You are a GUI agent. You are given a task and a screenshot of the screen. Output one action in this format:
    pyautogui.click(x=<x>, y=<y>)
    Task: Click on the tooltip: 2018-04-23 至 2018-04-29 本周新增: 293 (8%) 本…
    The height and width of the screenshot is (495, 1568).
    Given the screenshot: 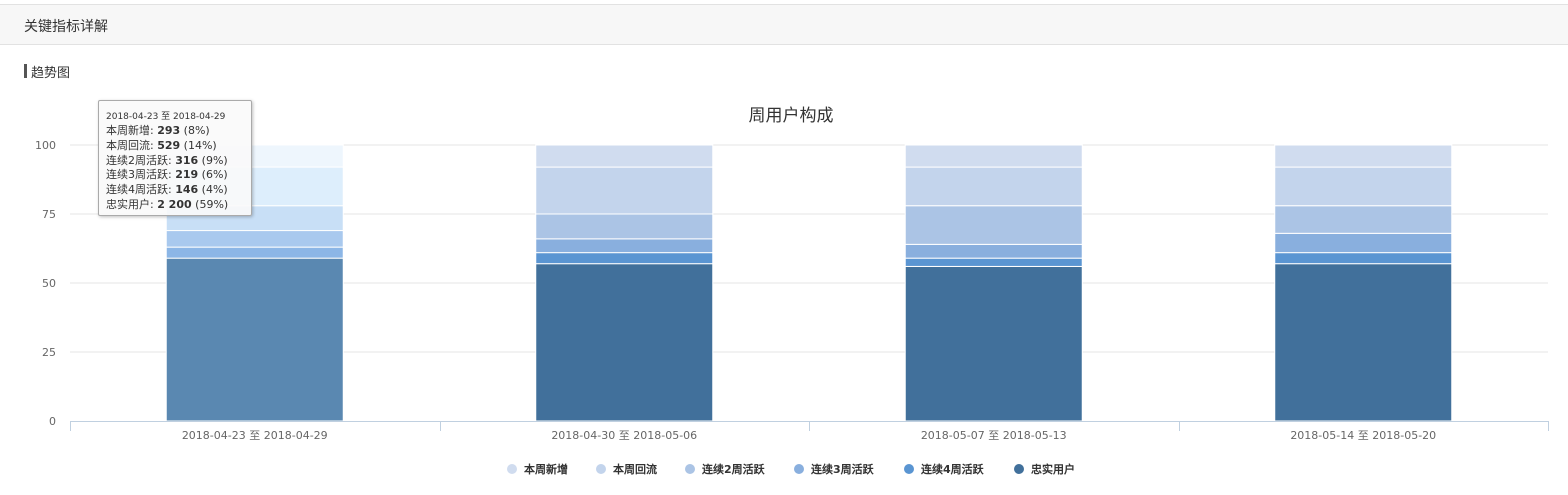 What is the action you would take?
    pyautogui.click(x=175, y=158)
    